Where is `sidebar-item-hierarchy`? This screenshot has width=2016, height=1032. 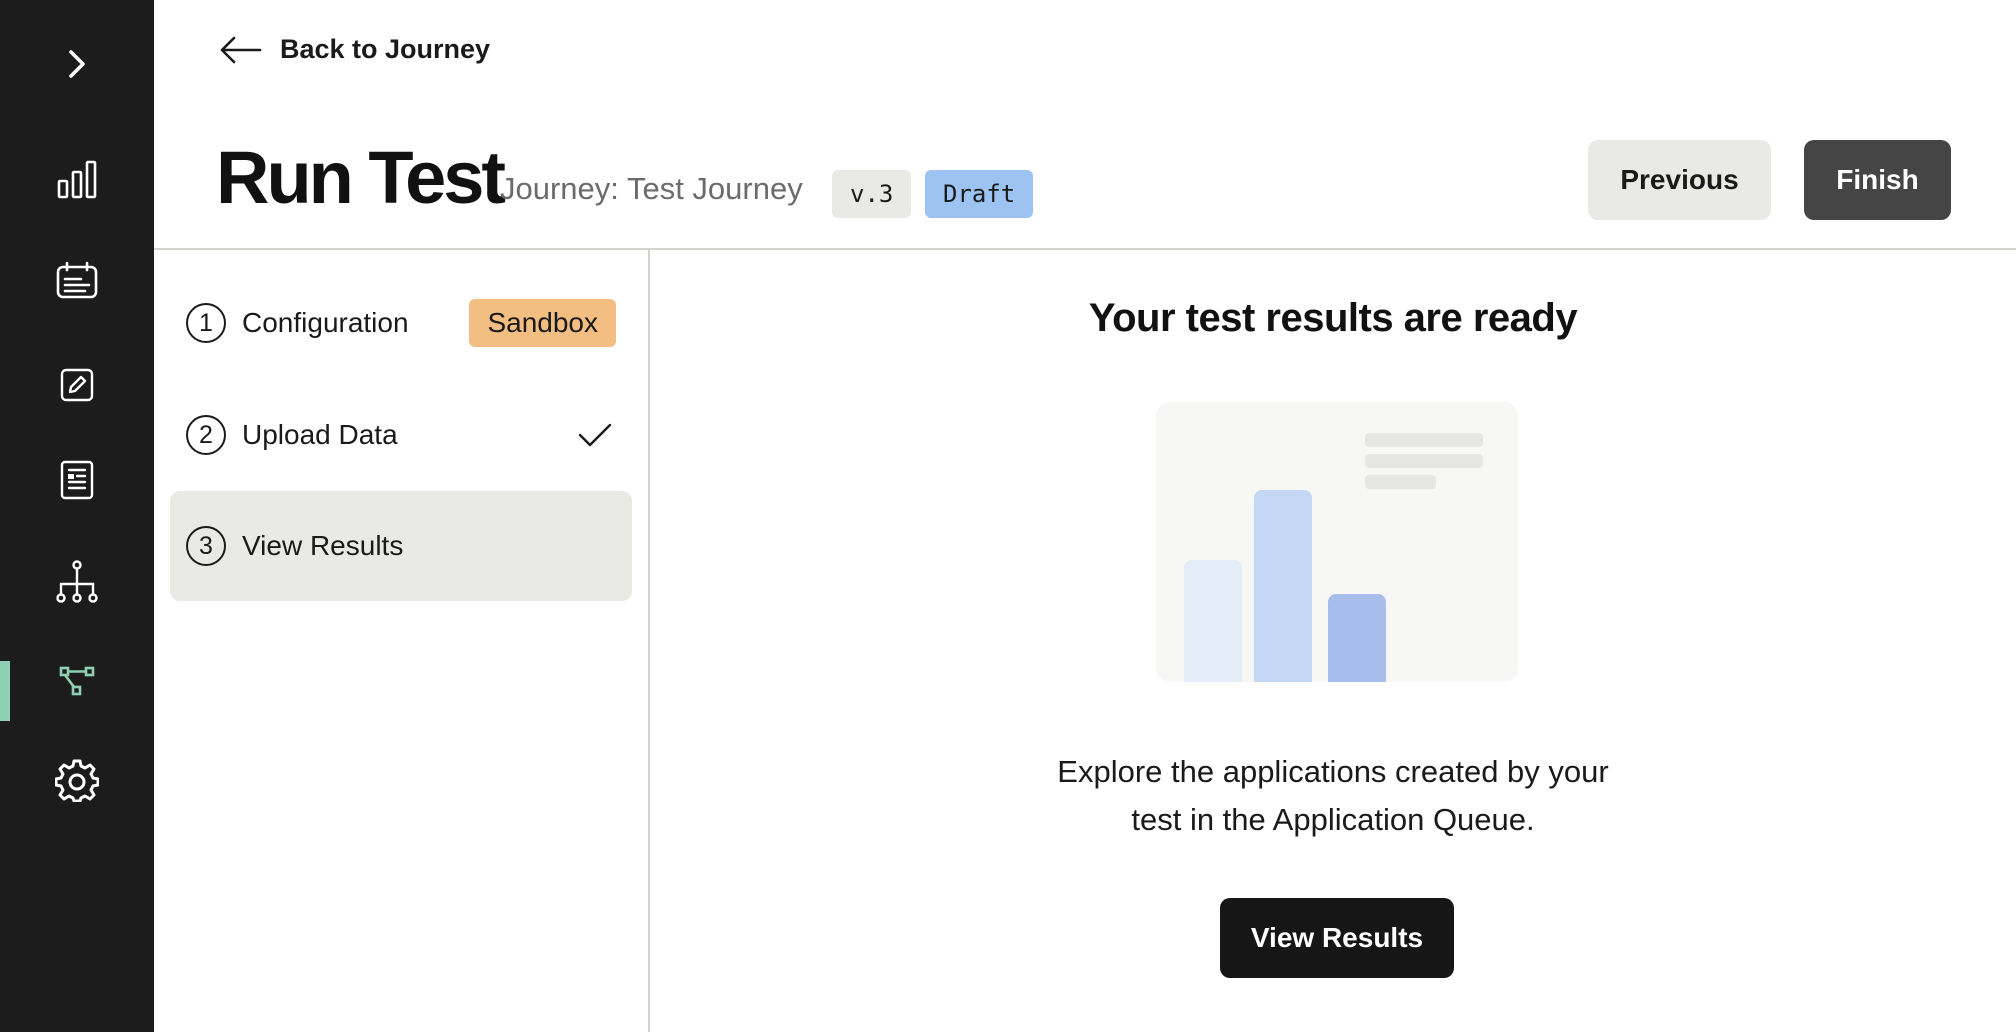
sidebar-item-hierarchy is located at coordinates (77, 582).